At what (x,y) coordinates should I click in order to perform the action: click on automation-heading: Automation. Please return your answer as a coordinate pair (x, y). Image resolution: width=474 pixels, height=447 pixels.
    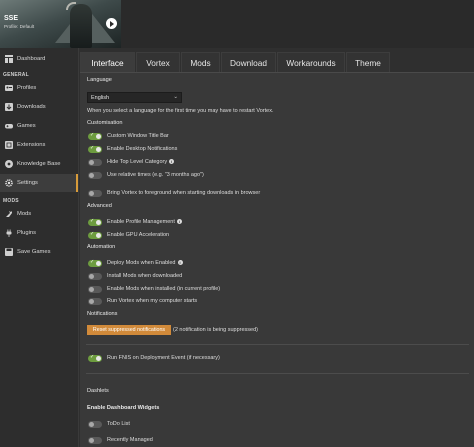
    Looking at the image, I should click on (101, 247).